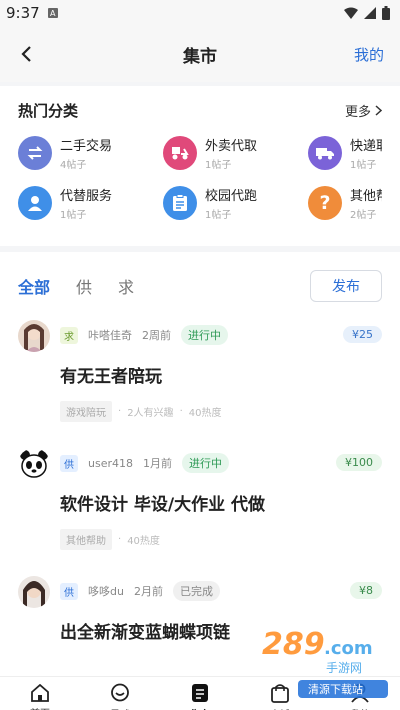 This screenshot has height=710, width=400. Describe the element at coordinates (86, 411) in the screenshot. I see `post-tag: 游戏陪玩` at that location.